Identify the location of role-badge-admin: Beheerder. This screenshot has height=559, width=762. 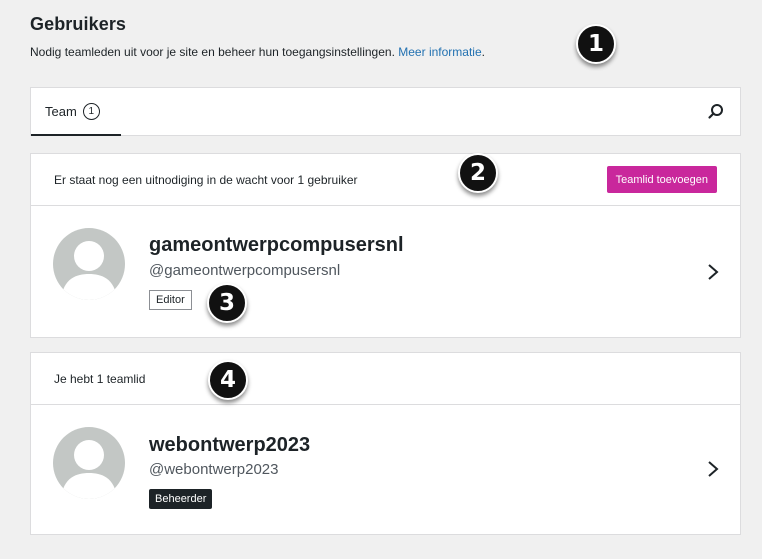
(181, 499).